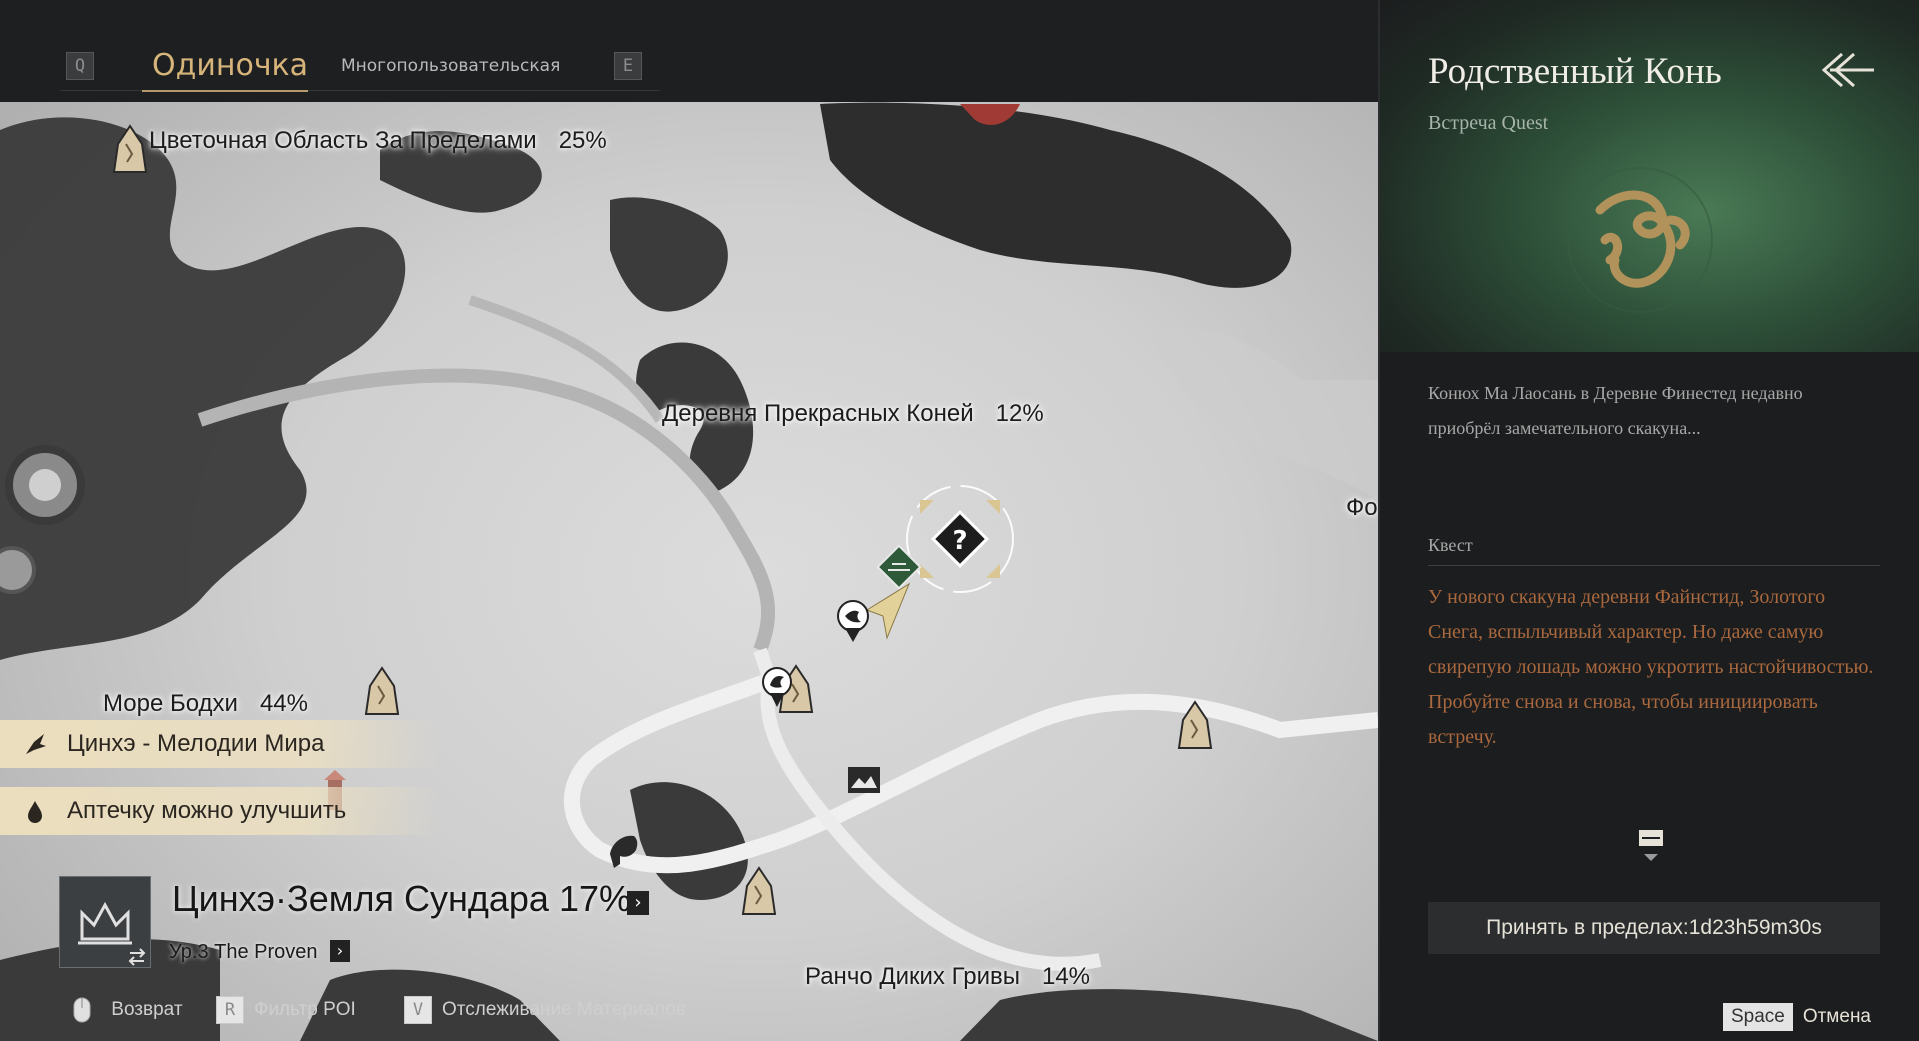 The height and width of the screenshot is (1041, 1919). Describe the element at coordinates (112, 933) in the screenshot. I see `crown-icon` at that location.